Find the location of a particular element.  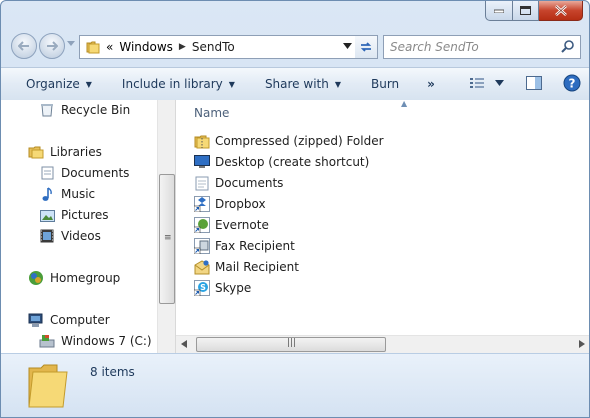

file-item: Compressed (zipped) Folder is located at coordinates (289, 141).